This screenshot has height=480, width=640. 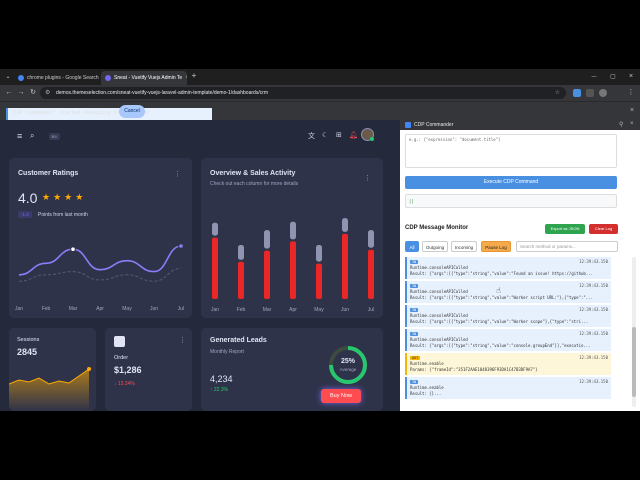 What do you see at coordinates (33, 93) in the screenshot?
I see `reload-icon: ↻` at bounding box center [33, 93].